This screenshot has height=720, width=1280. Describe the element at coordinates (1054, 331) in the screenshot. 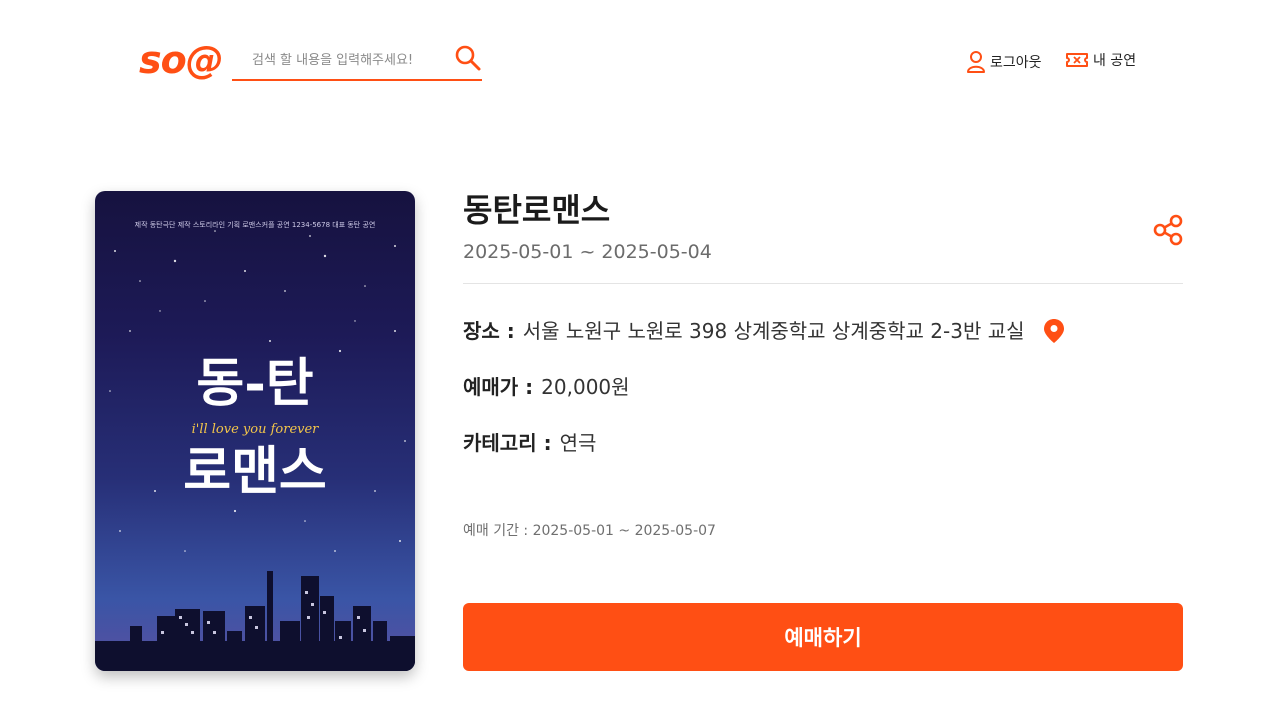

I see `map-pin-icon` at that location.